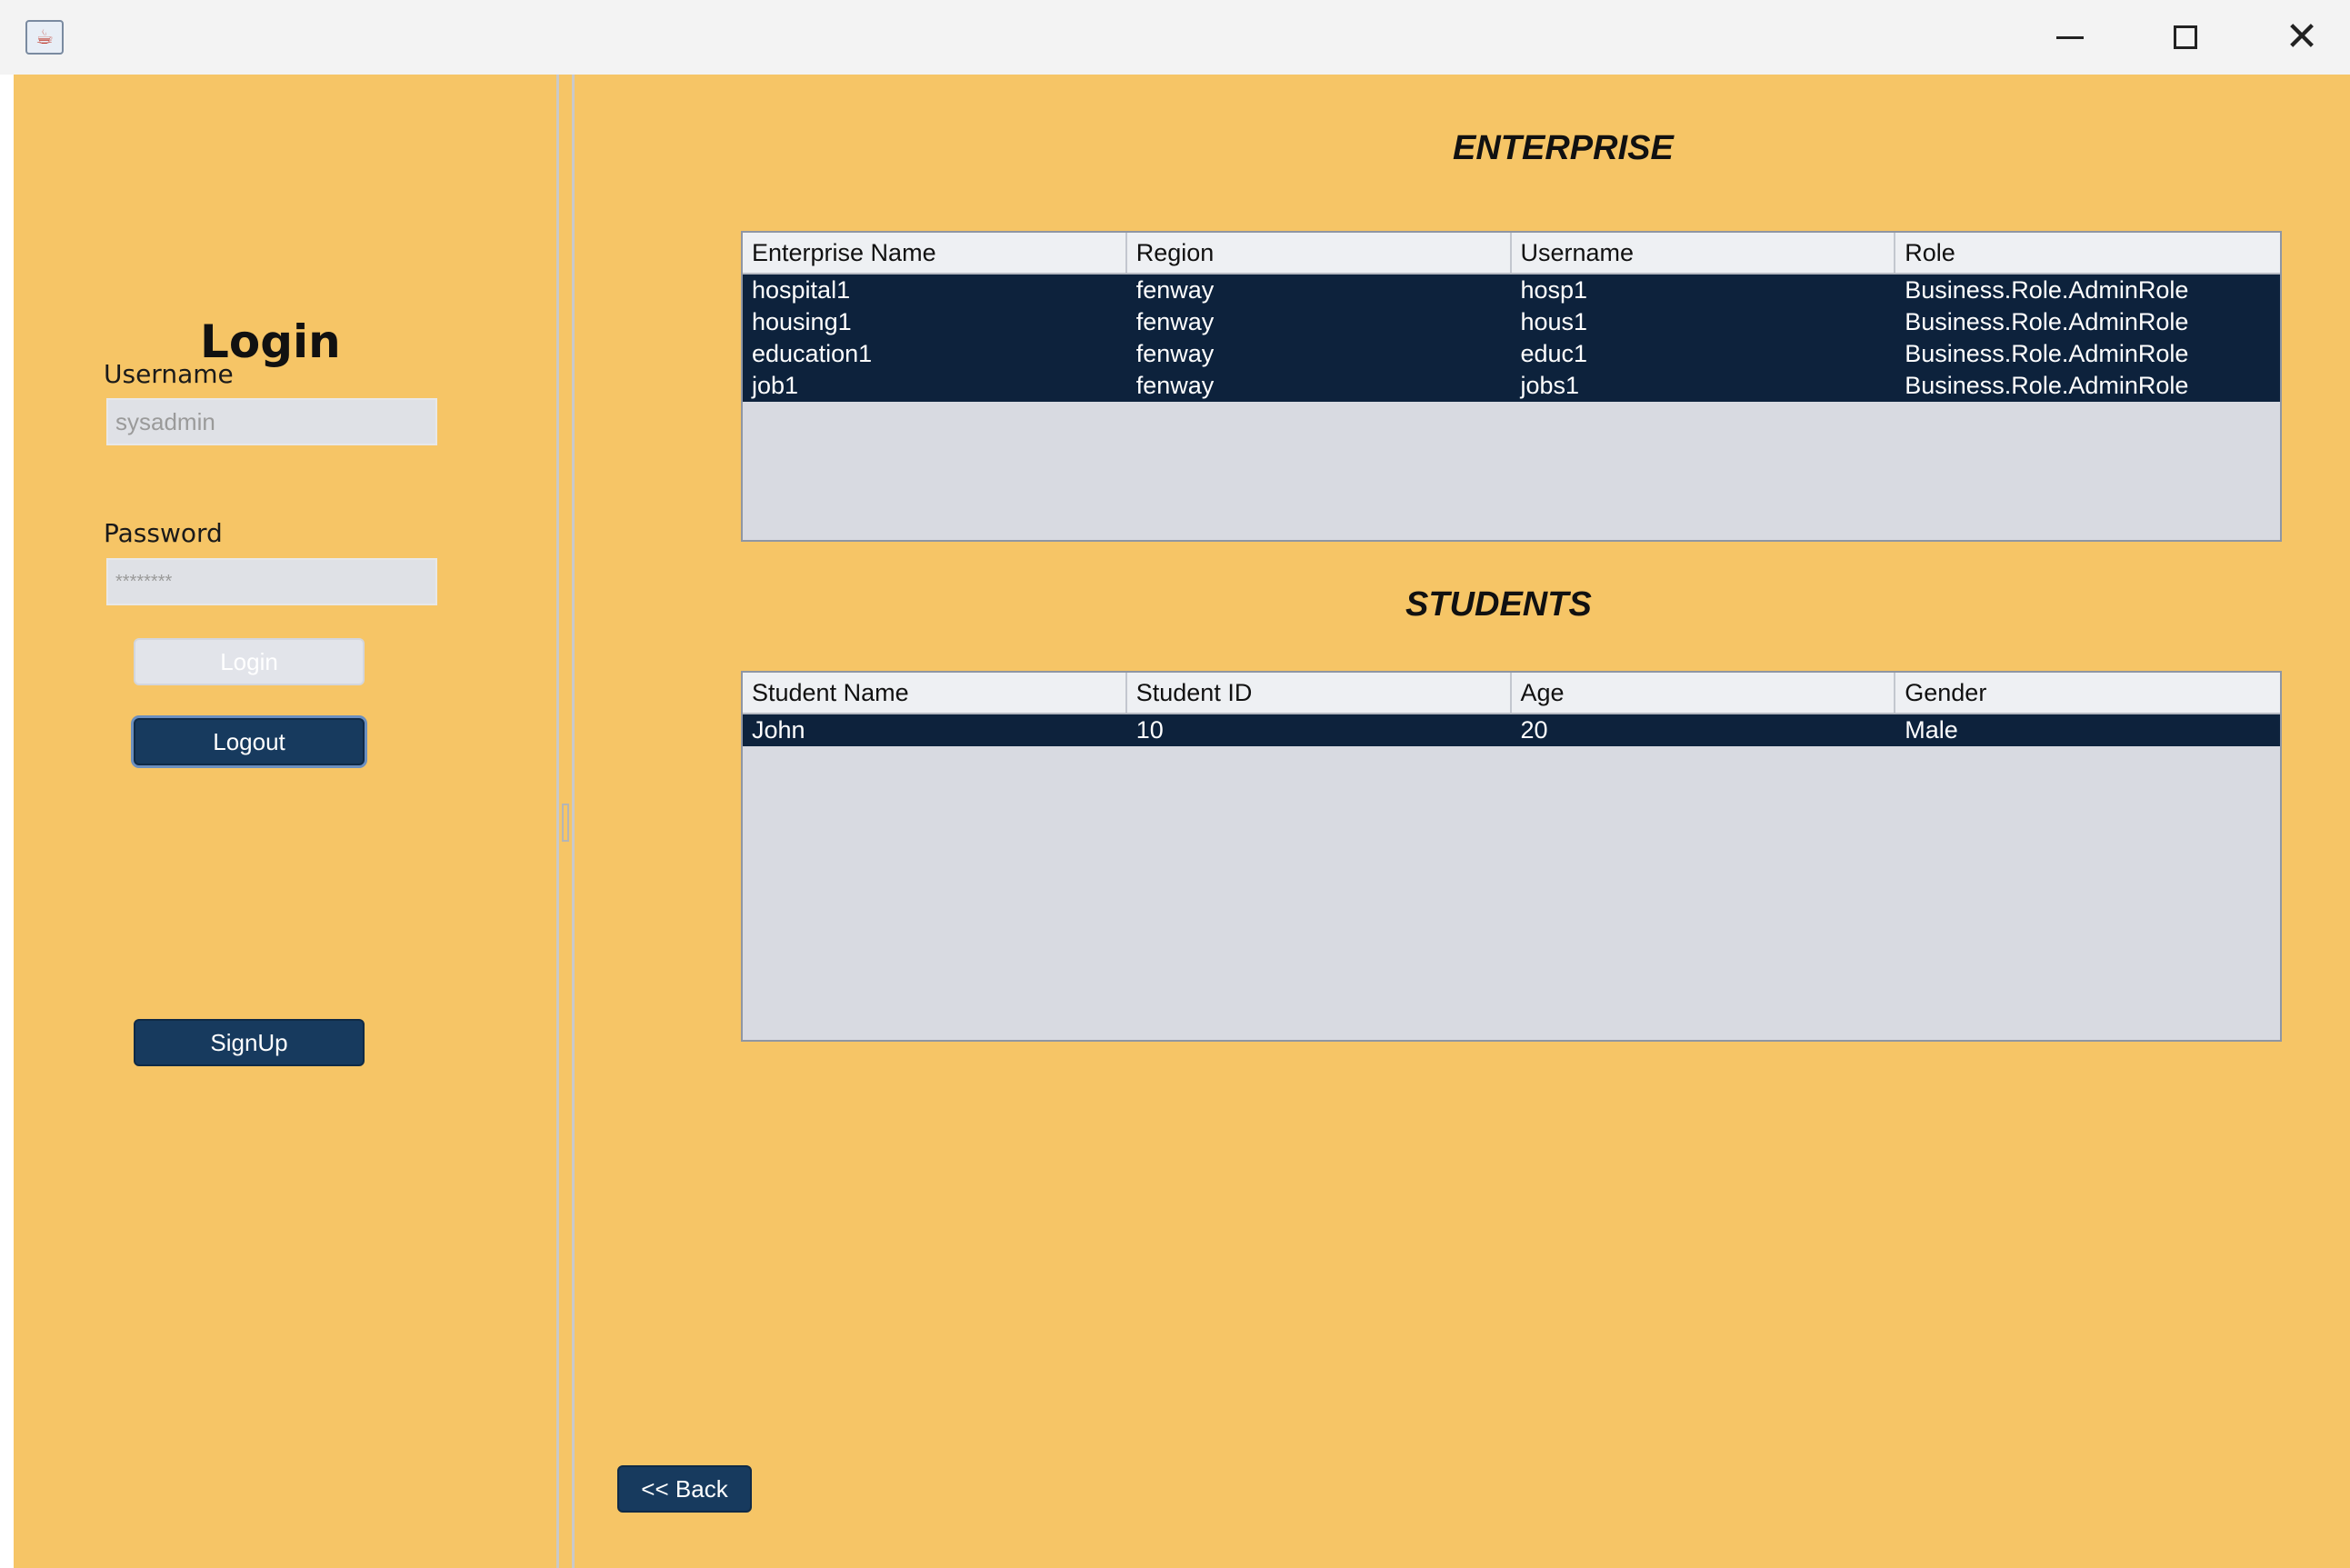  I want to click on table-cell: 20, so click(1534, 730).